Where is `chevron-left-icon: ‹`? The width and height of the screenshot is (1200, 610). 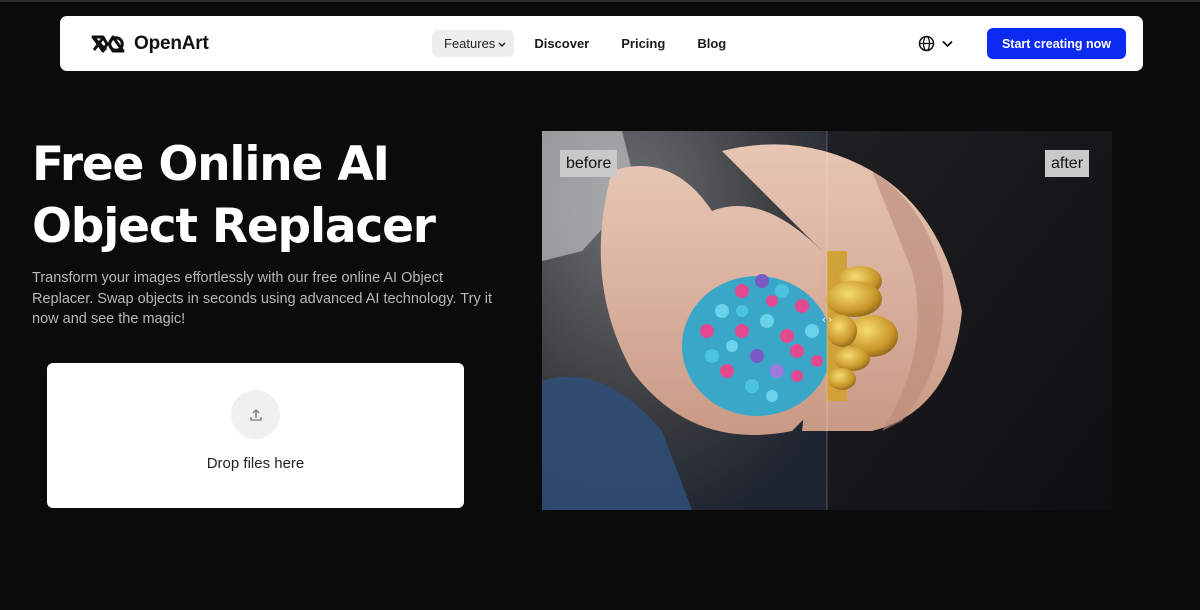 chevron-left-icon: ‹ is located at coordinates (823, 319).